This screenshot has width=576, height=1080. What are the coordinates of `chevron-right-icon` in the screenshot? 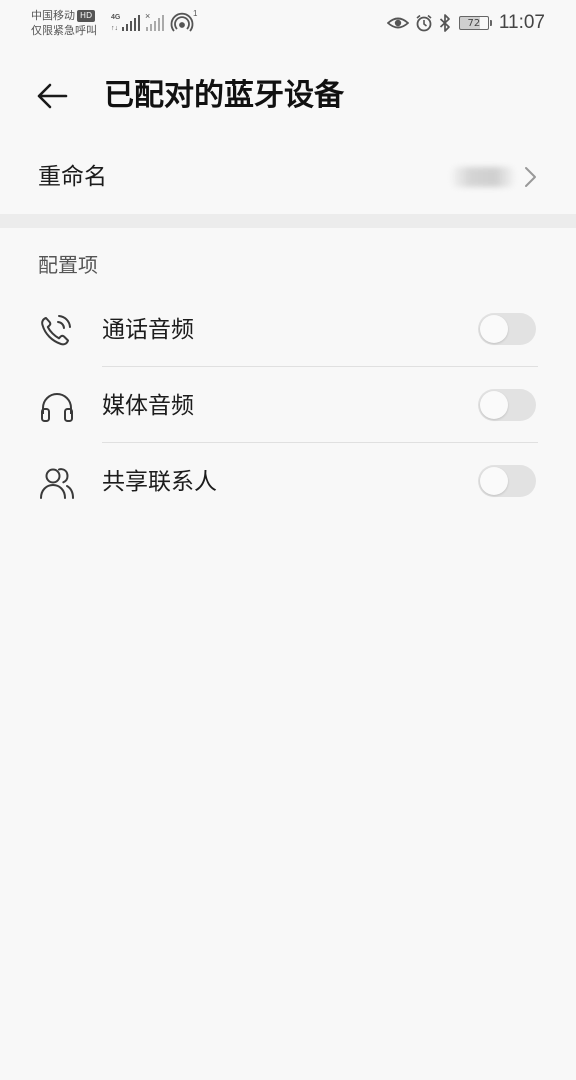 It's located at (530, 177).